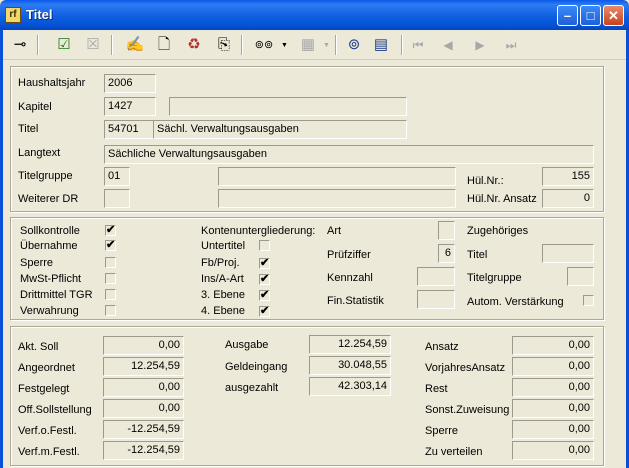  I want to click on next-record-button: ▶, so click(480, 45).